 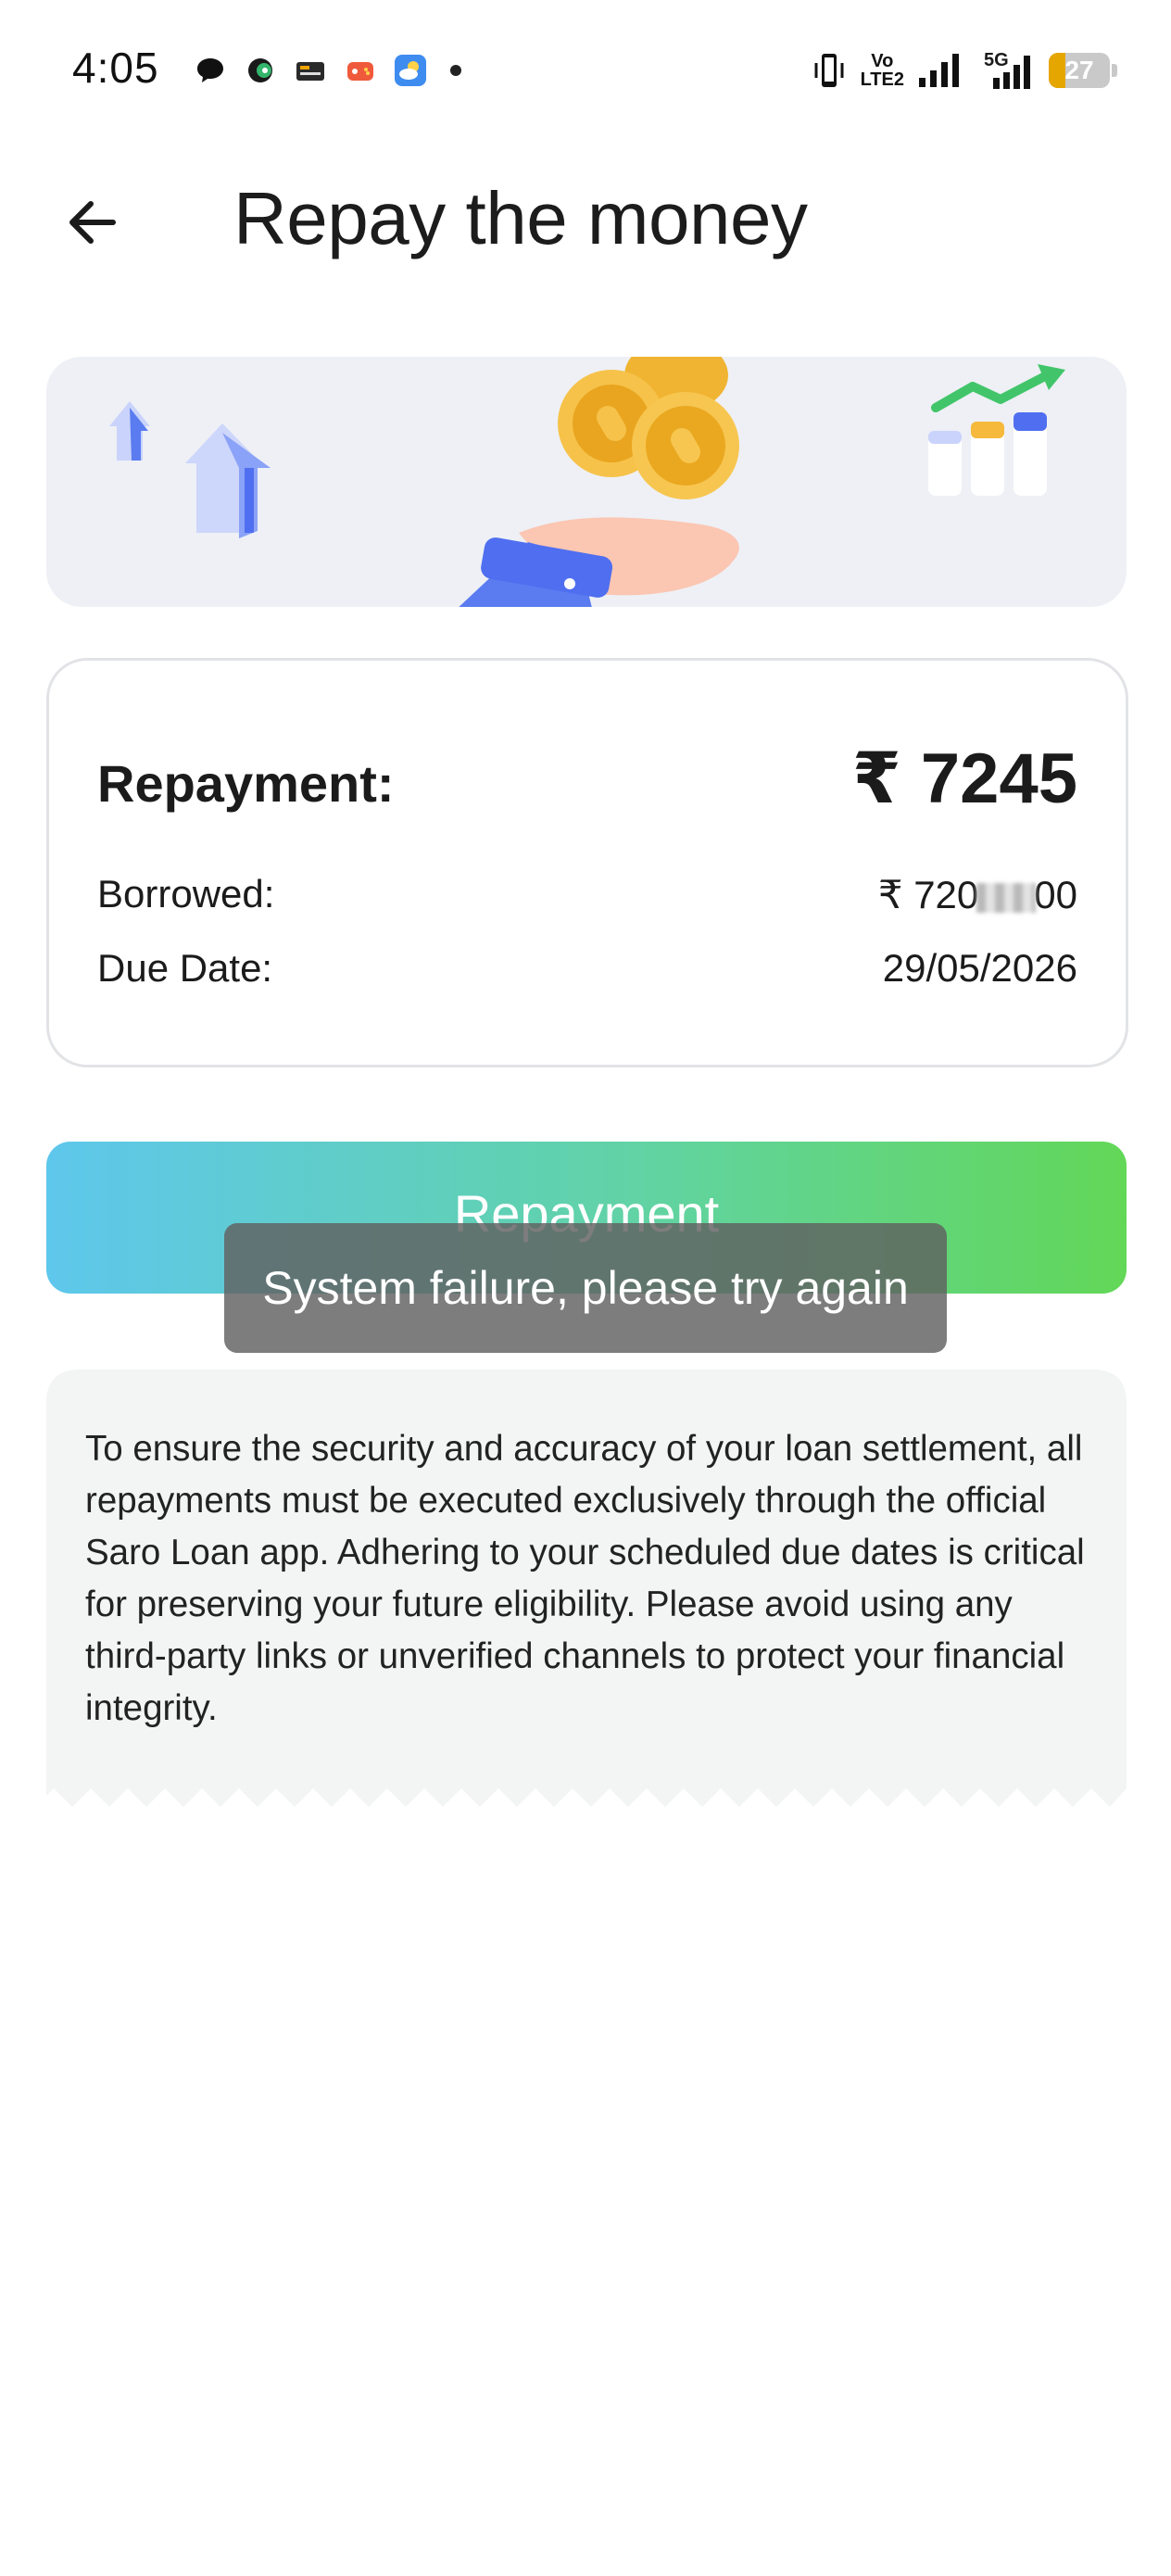 What do you see at coordinates (599, 562) in the screenshot?
I see `hand-icon` at bounding box center [599, 562].